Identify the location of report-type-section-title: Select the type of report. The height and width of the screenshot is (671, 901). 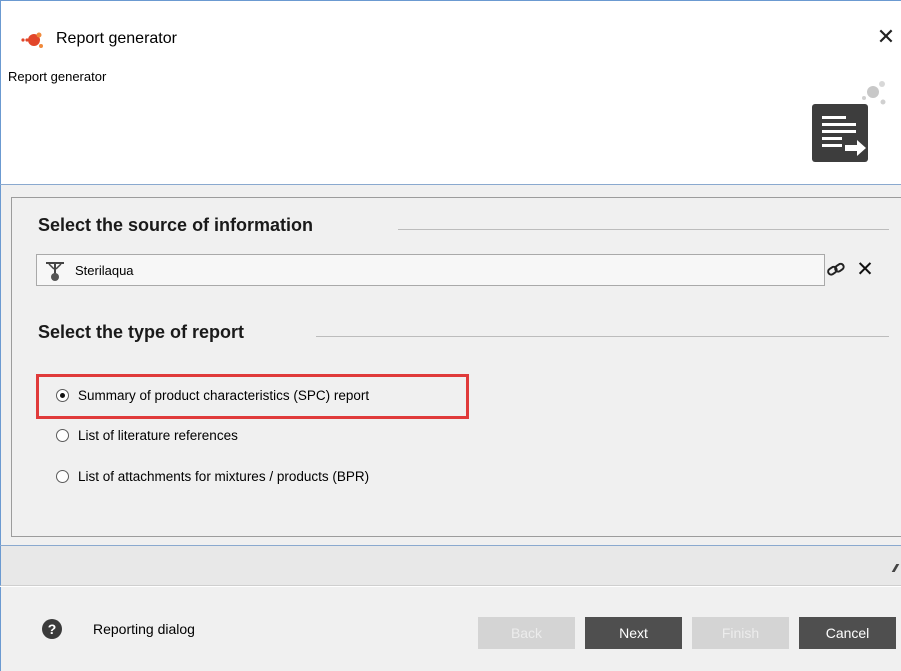
(141, 332).